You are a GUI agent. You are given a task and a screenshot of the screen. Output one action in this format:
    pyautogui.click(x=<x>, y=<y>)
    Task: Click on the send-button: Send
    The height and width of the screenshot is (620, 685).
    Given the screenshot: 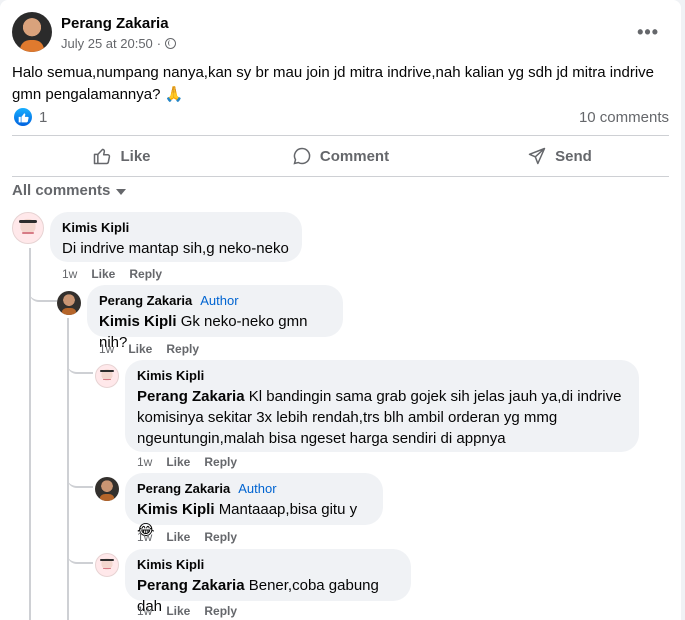 What is the action you would take?
    pyautogui.click(x=559, y=156)
    